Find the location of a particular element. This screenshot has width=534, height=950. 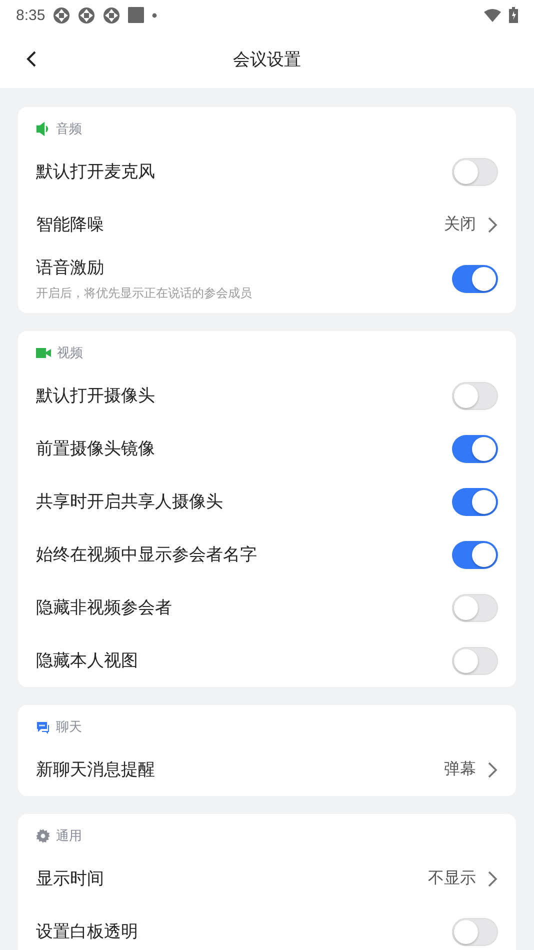

setting-label: 默认打开麦克风 is located at coordinates (96, 172).